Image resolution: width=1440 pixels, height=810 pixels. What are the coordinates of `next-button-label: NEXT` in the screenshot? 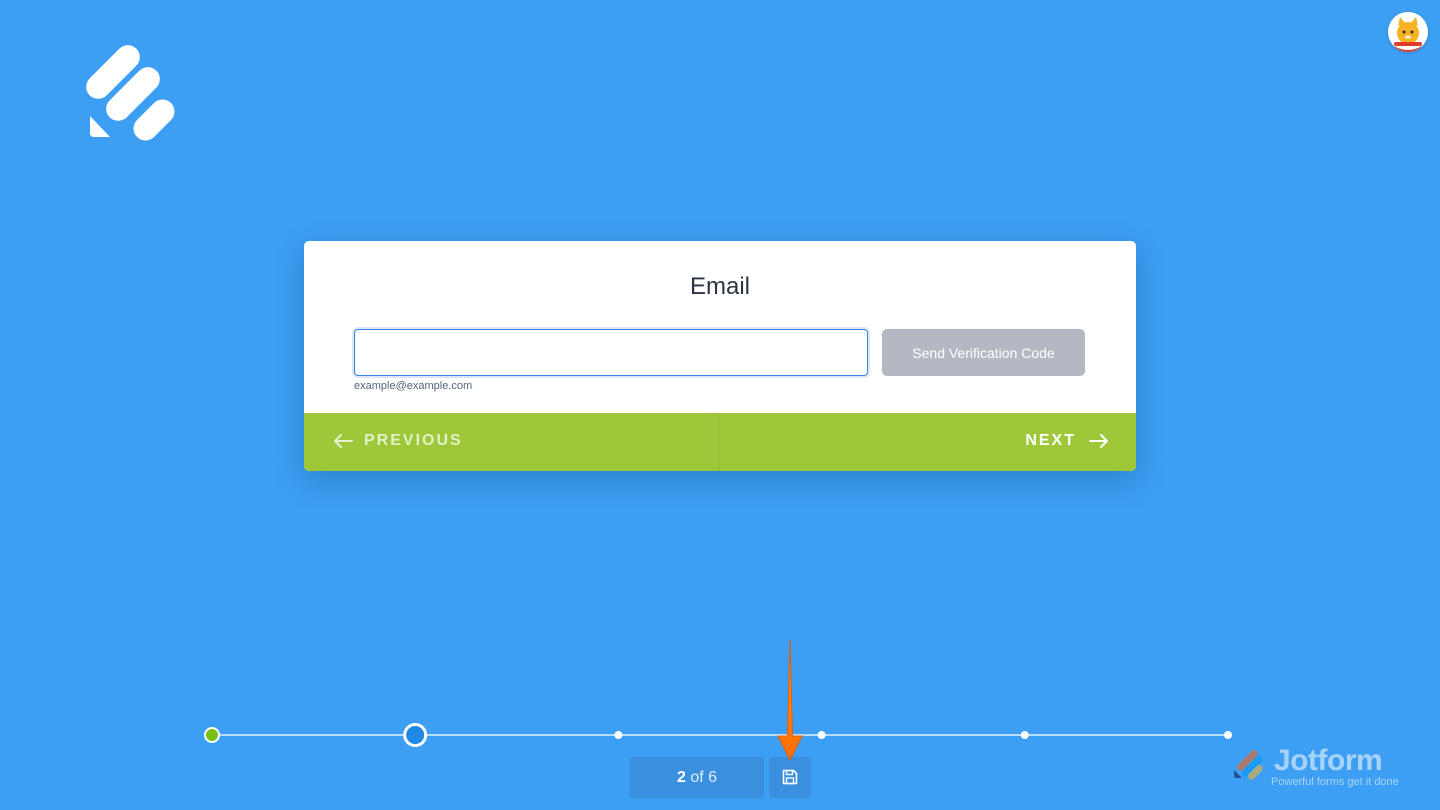 It's located at (1050, 440).